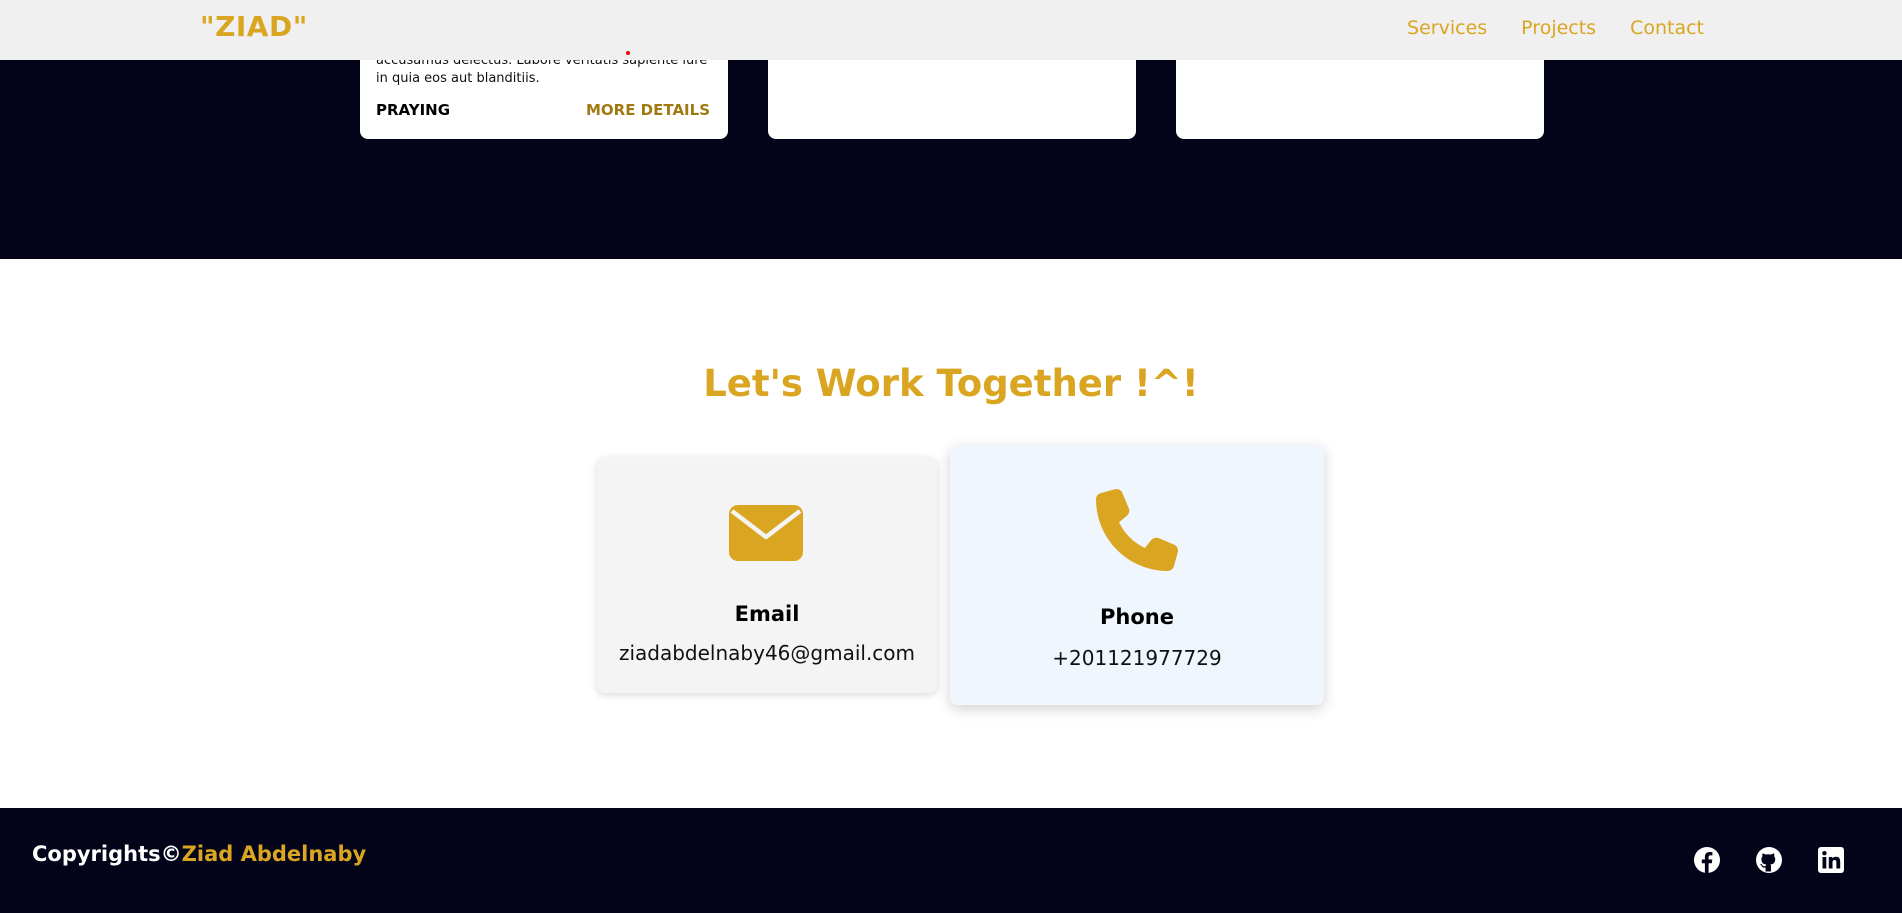  What do you see at coordinates (107, 854) in the screenshot?
I see `copyright-prefix: Copyrights©` at bounding box center [107, 854].